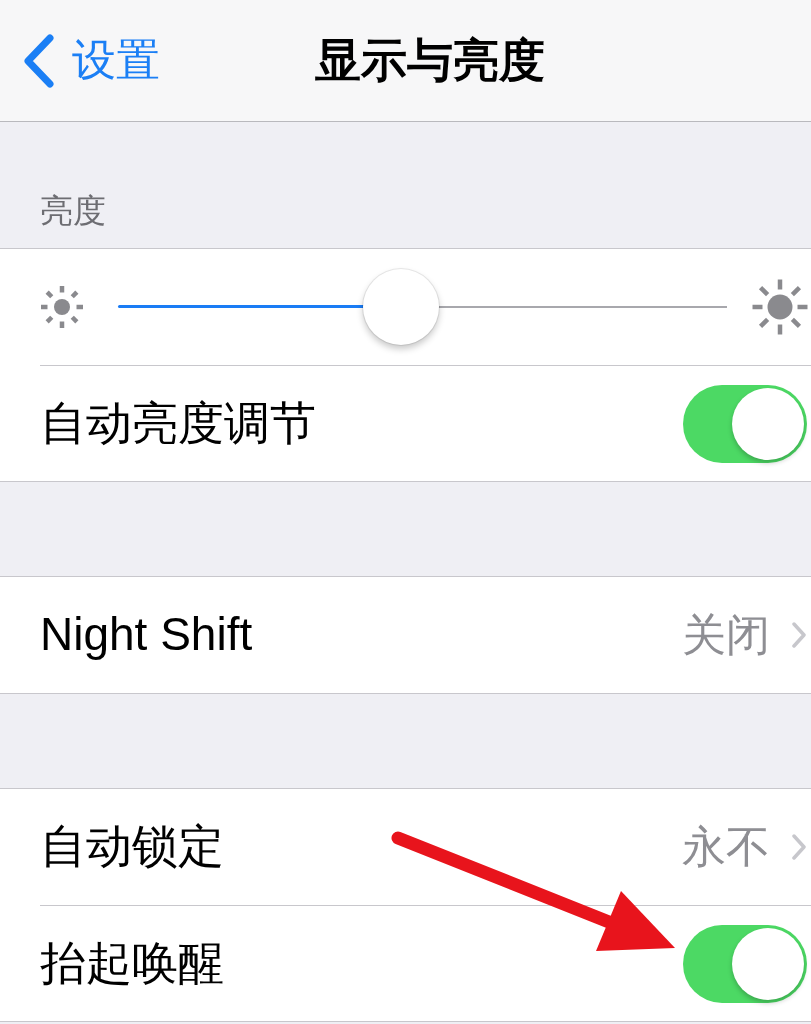 This screenshot has height=1024, width=811. Describe the element at coordinates (401, 307) in the screenshot. I see `slider-thumb` at that location.